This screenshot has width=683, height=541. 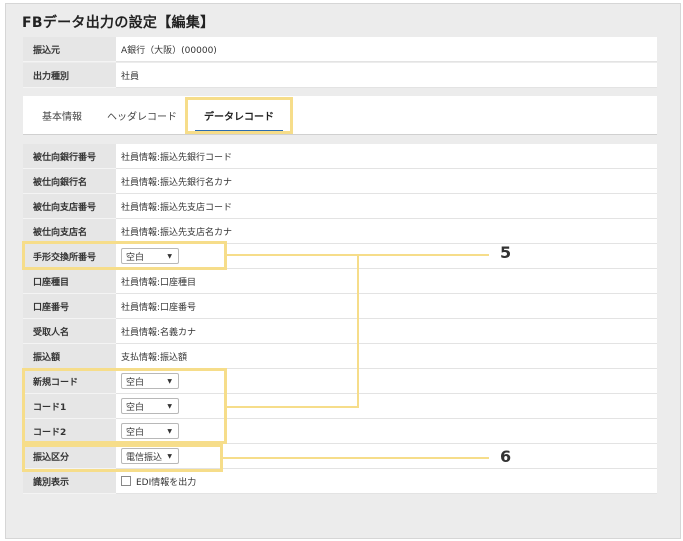 I want to click on field-row-source: 振込元 A銀行（大阪）(00000), so click(x=340, y=49).